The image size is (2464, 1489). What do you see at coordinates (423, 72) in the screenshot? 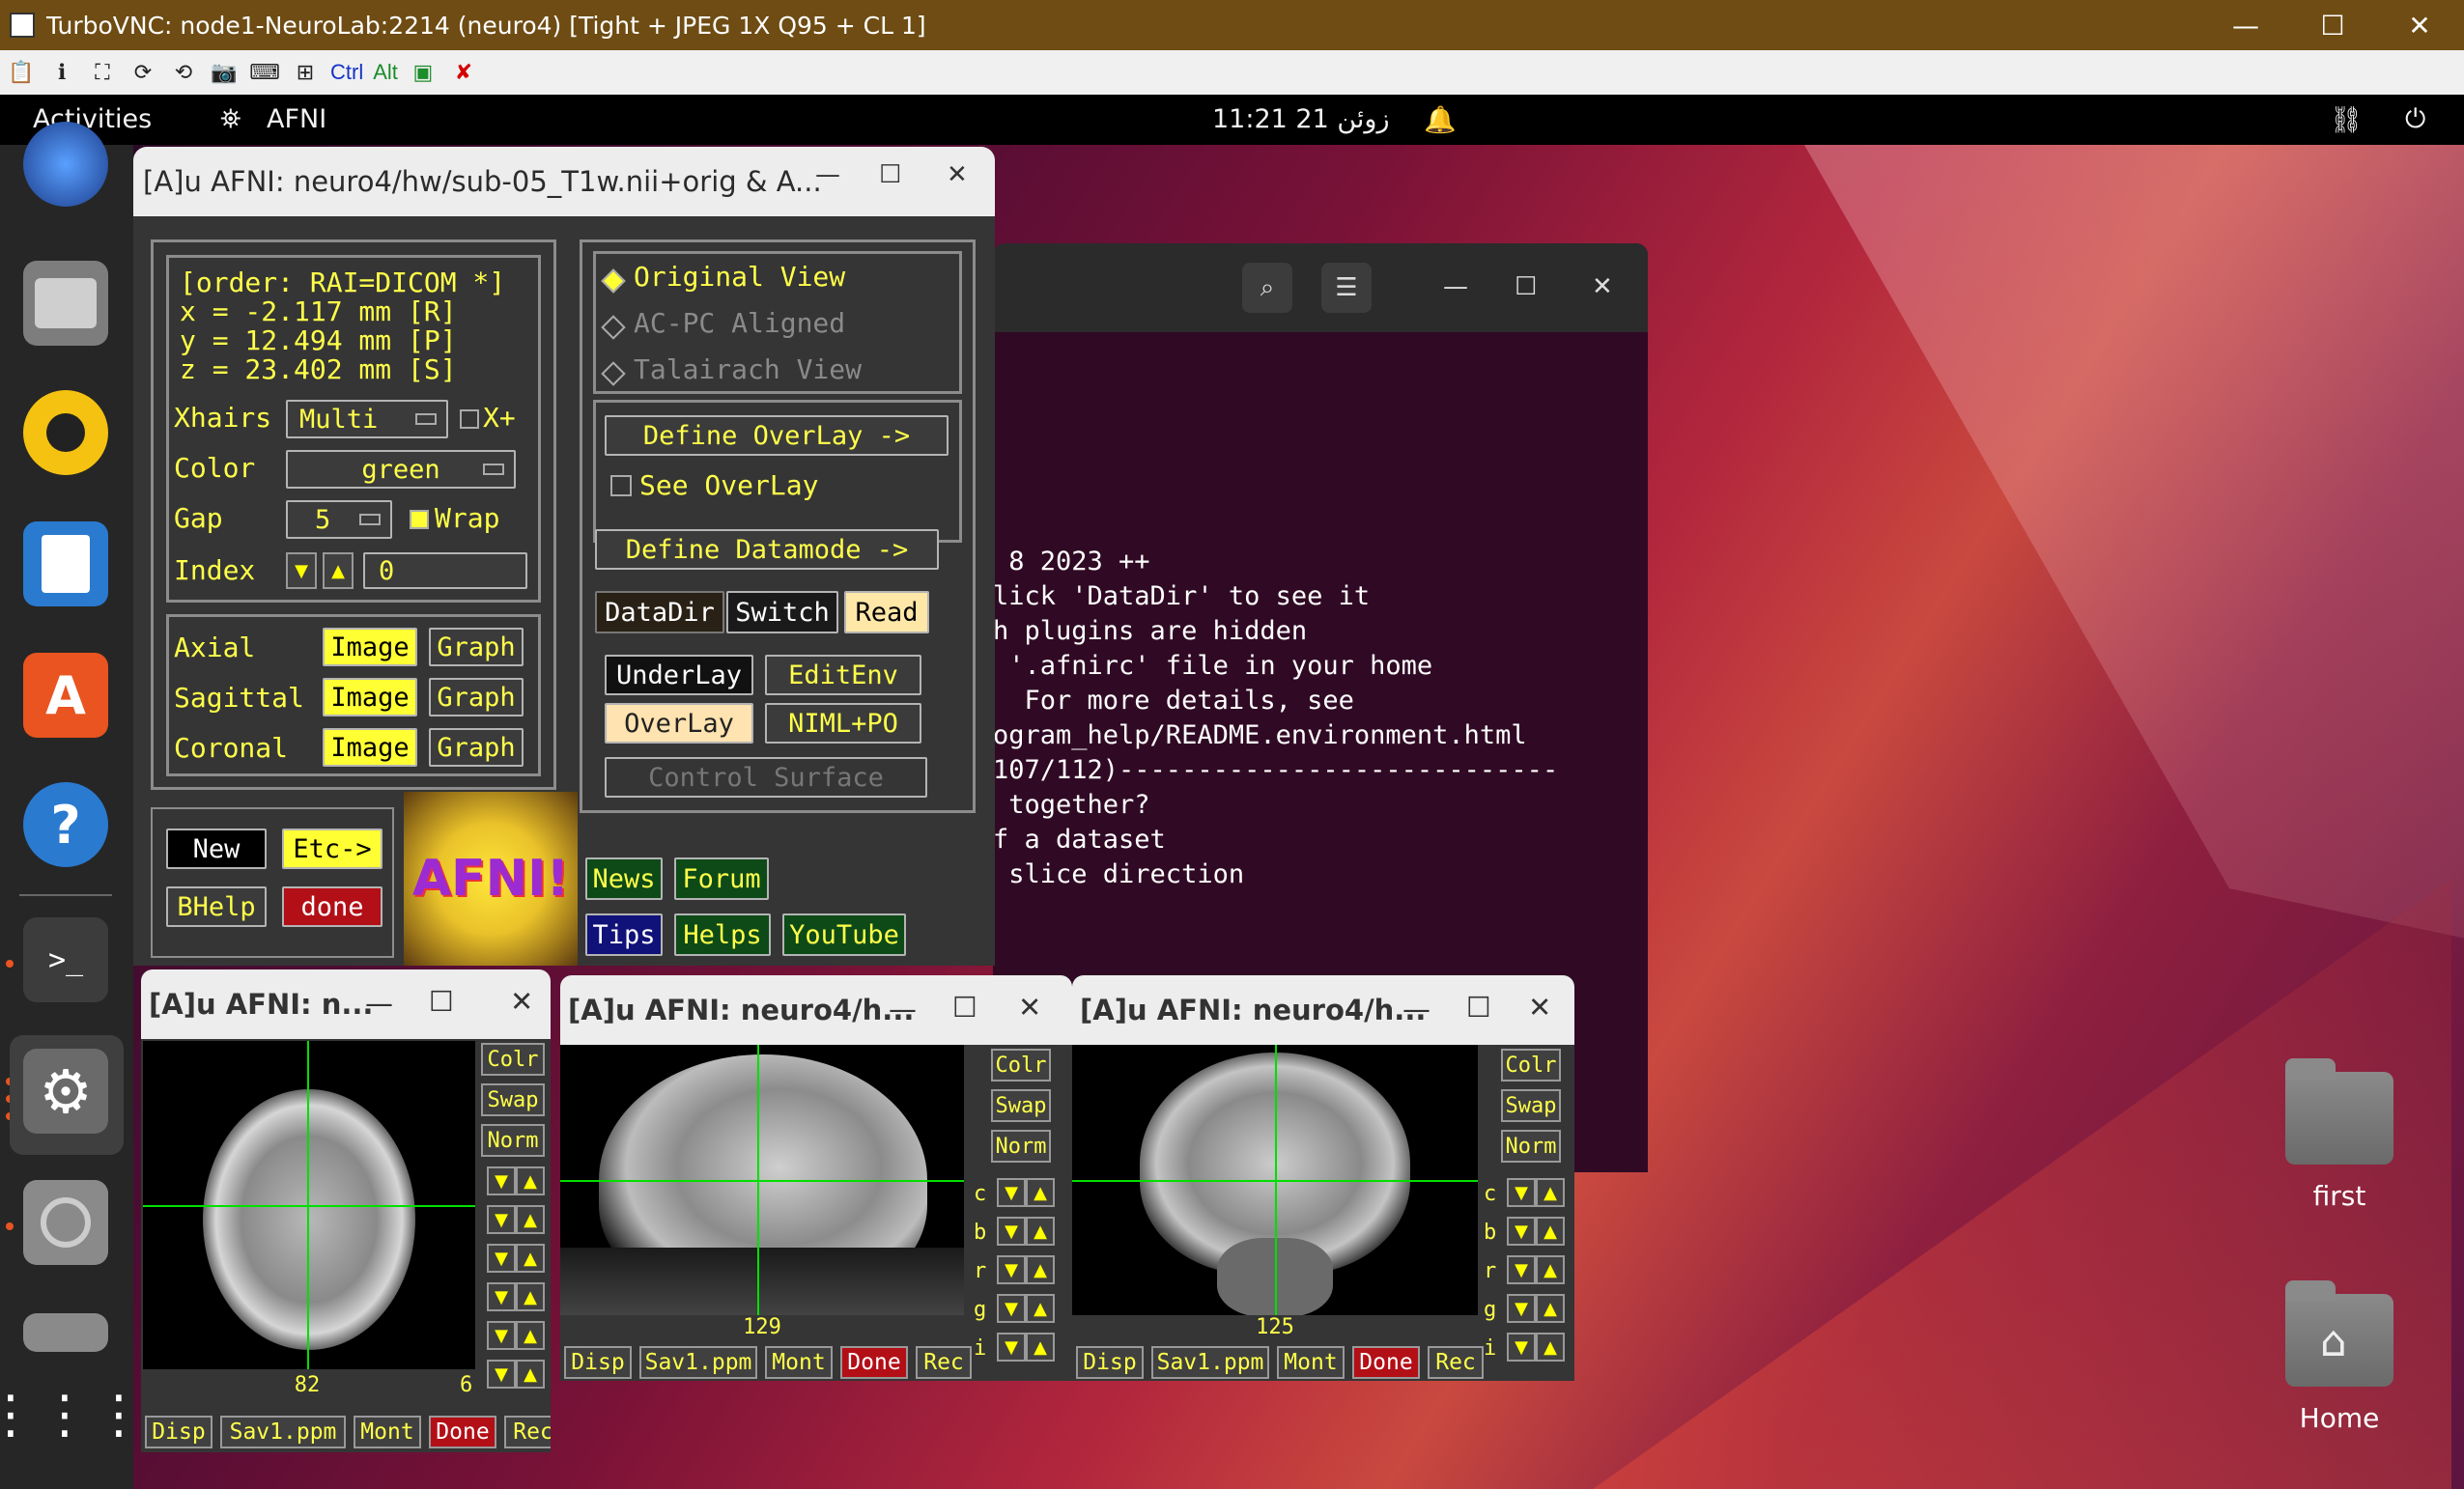
I see `new-connection-icon: ▣` at bounding box center [423, 72].